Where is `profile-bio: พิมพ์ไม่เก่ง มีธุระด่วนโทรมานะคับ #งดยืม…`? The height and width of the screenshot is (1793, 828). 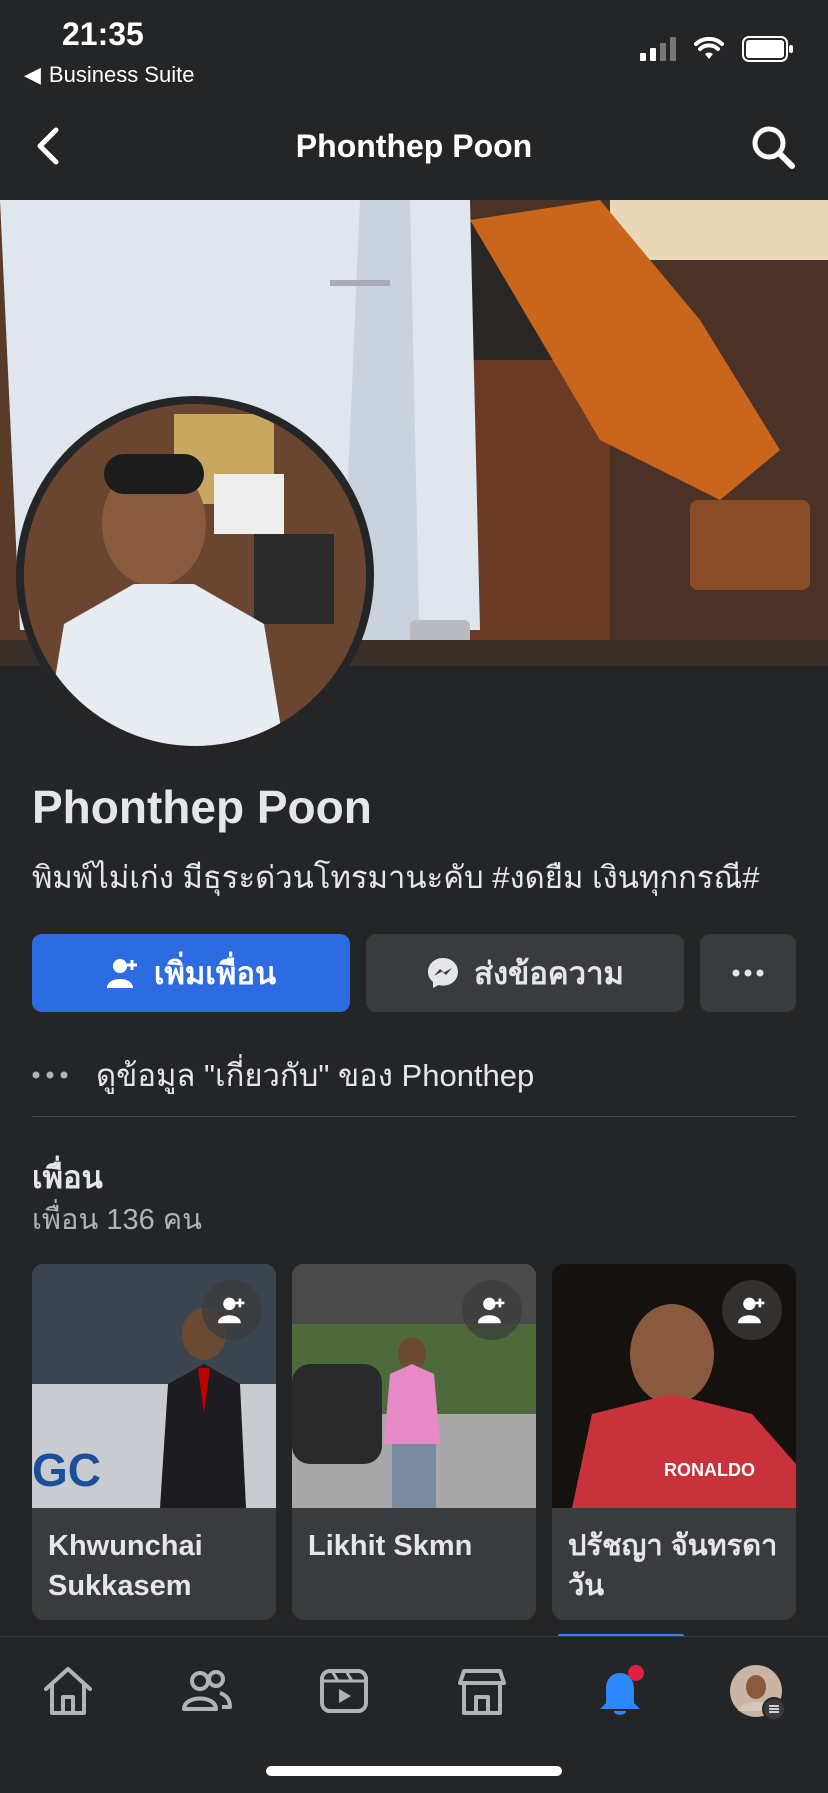 profile-bio: พิมพ์ไม่เก่ง มีธุระด่วนโทรมานะคับ #งดยืม… is located at coordinates (396, 877).